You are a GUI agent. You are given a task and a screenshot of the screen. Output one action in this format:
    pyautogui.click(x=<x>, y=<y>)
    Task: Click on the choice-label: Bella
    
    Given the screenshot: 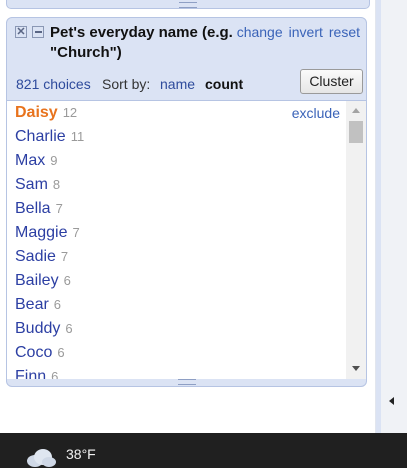 What is the action you would take?
    pyautogui.click(x=33, y=208)
    